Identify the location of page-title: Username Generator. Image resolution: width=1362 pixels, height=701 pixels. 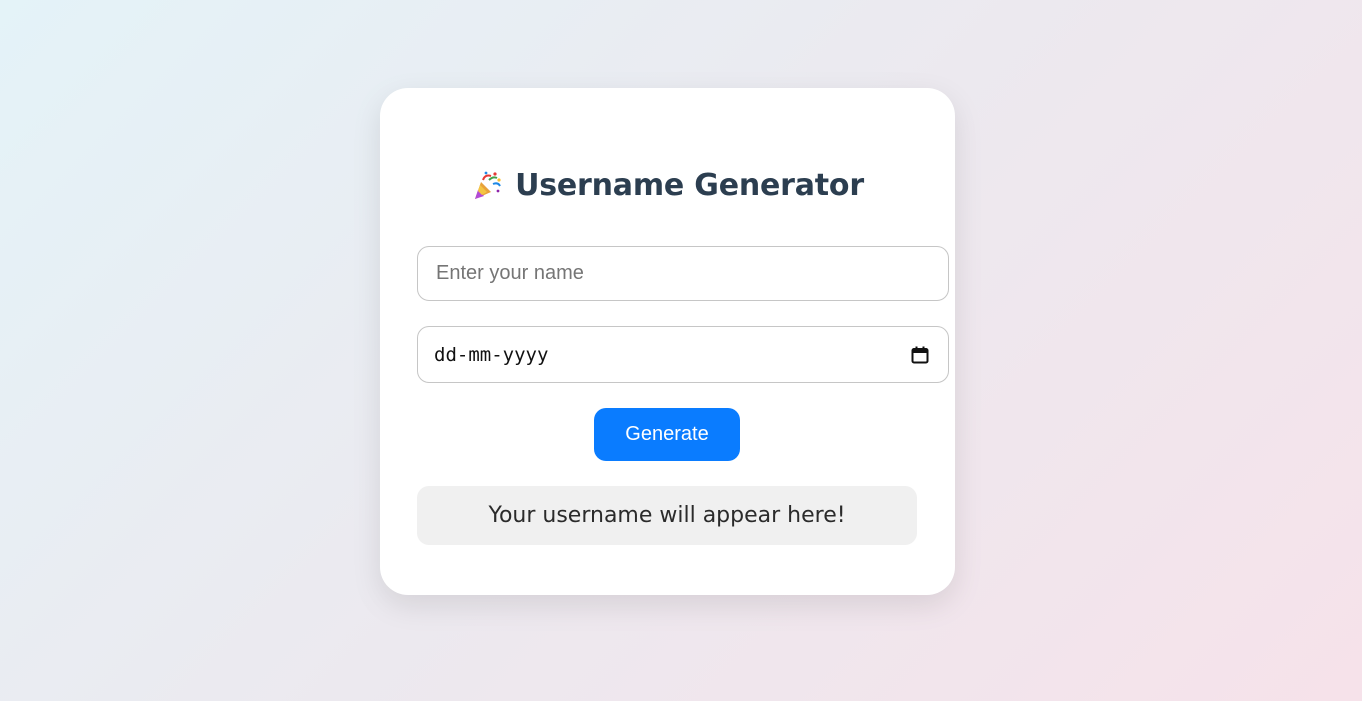
(667, 185).